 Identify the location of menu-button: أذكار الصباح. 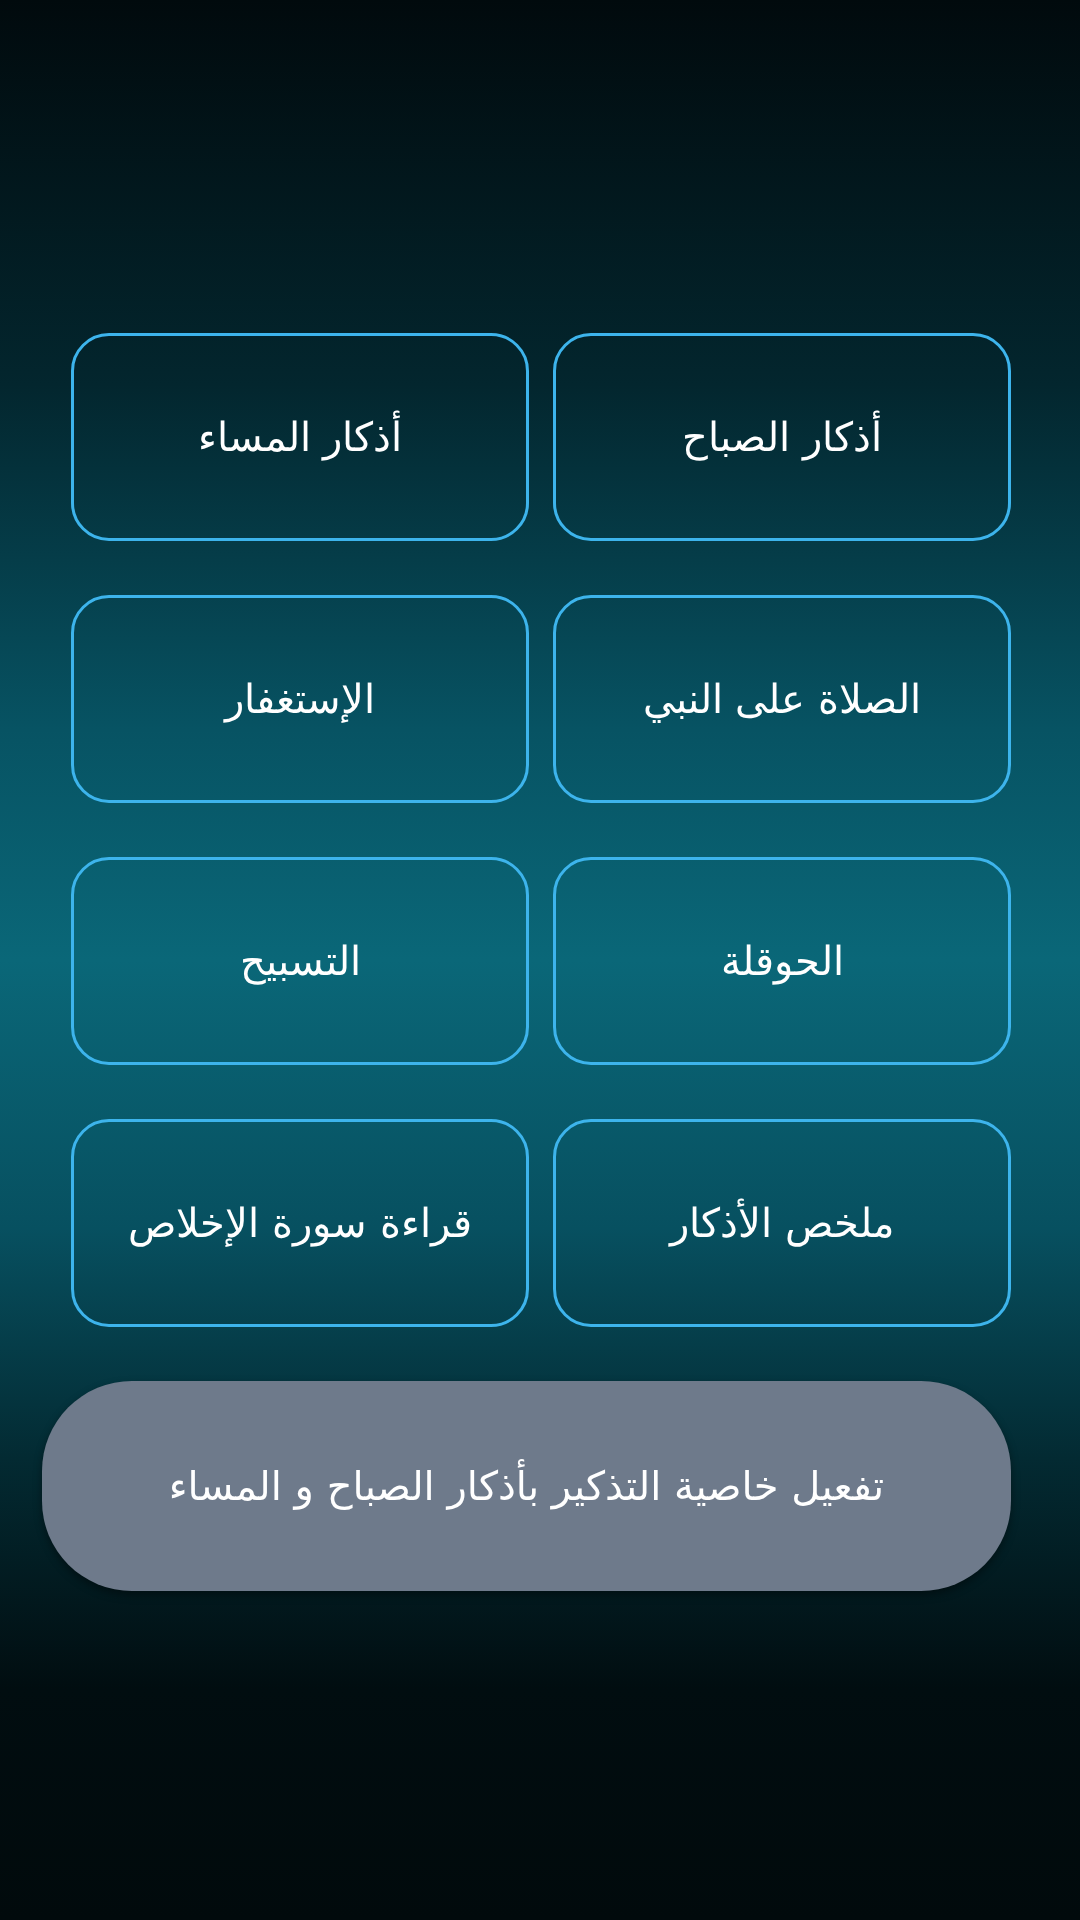
(782, 437).